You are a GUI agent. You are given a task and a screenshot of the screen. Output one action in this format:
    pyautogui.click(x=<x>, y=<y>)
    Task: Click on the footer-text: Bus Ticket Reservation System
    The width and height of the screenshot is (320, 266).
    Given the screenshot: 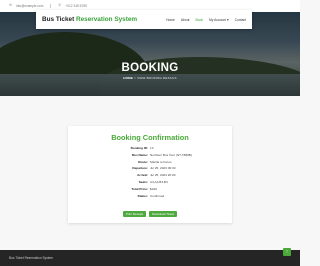 What is the action you would take?
    pyautogui.click(x=31, y=258)
    